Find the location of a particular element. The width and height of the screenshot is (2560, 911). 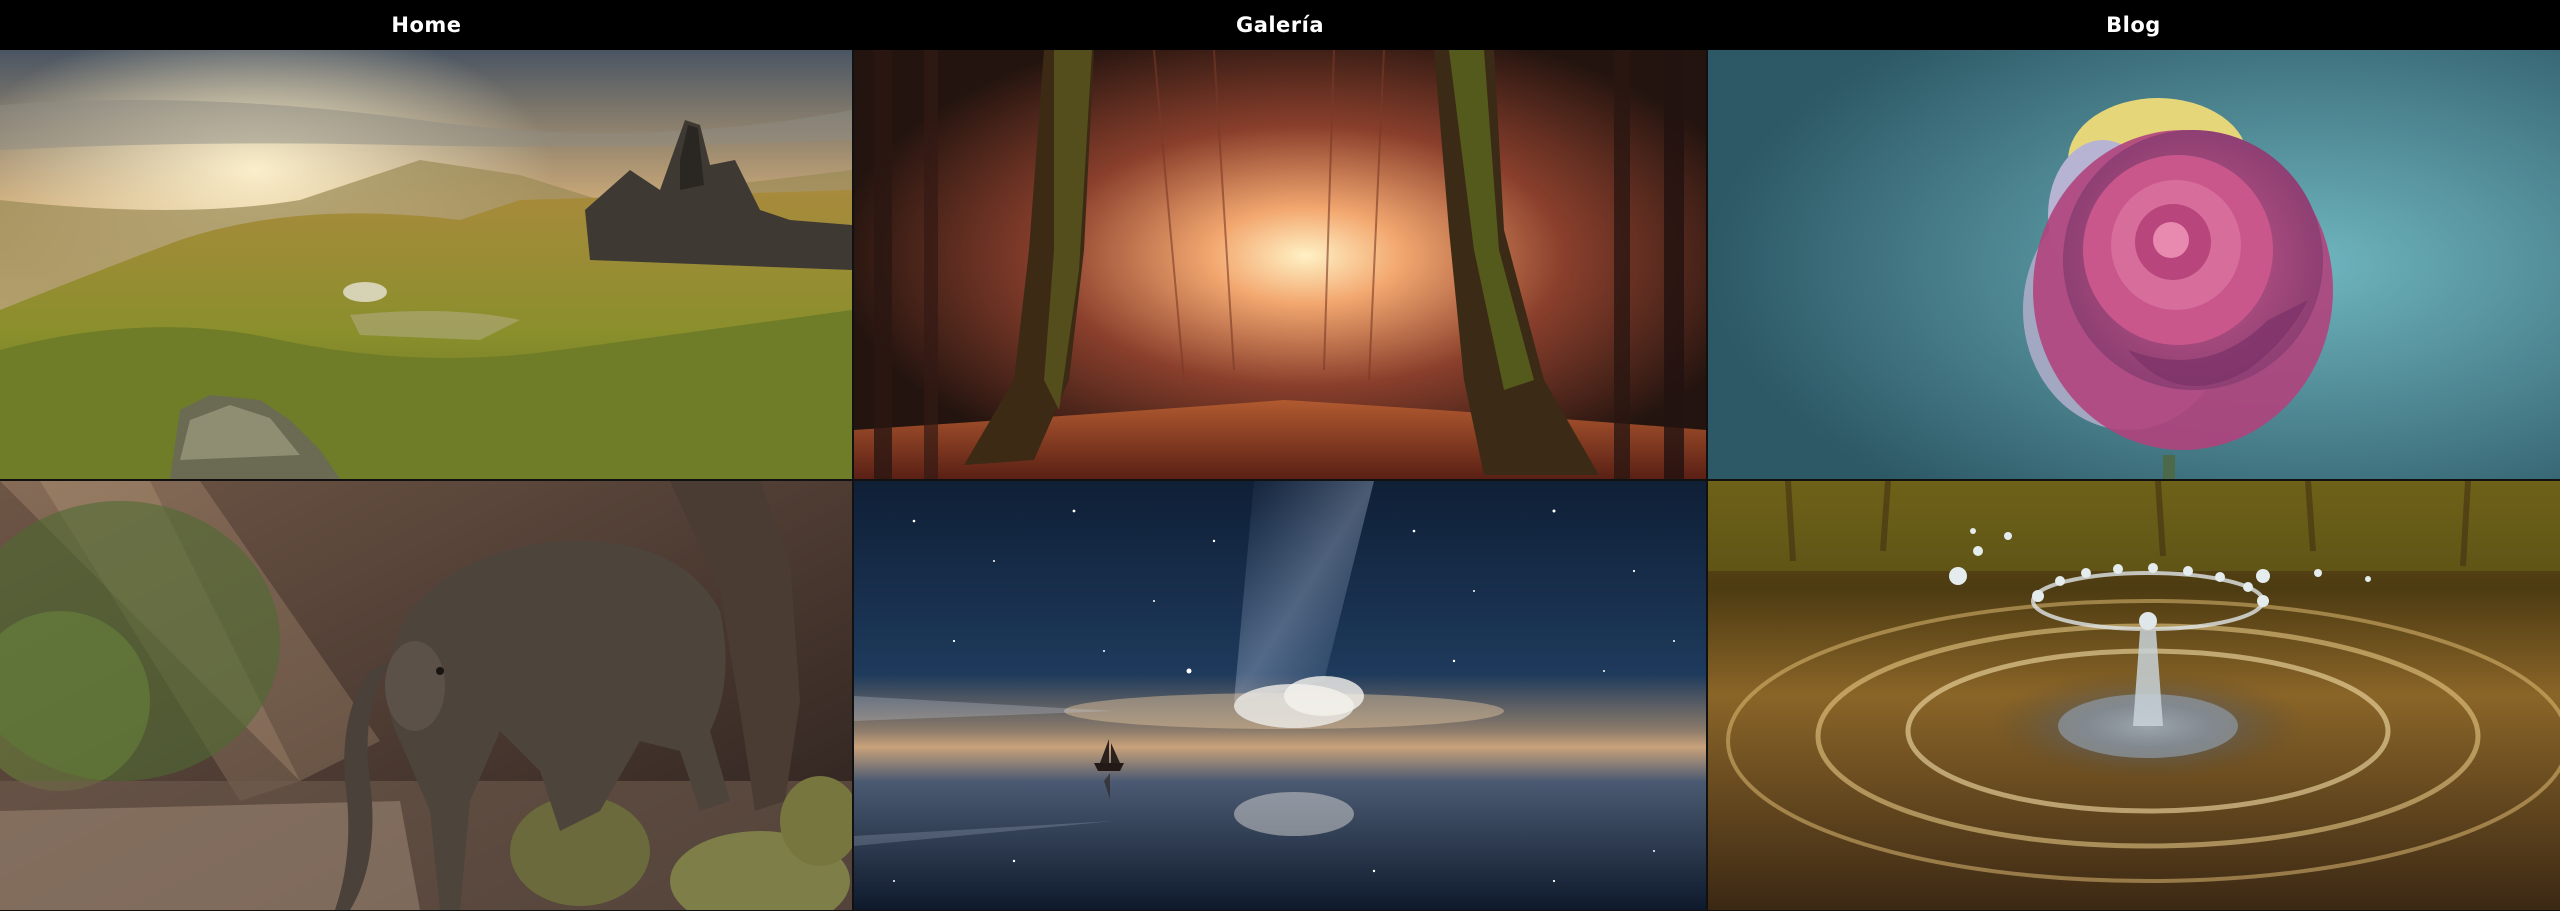

nav-galeria: Galería is located at coordinates (1280, 25).